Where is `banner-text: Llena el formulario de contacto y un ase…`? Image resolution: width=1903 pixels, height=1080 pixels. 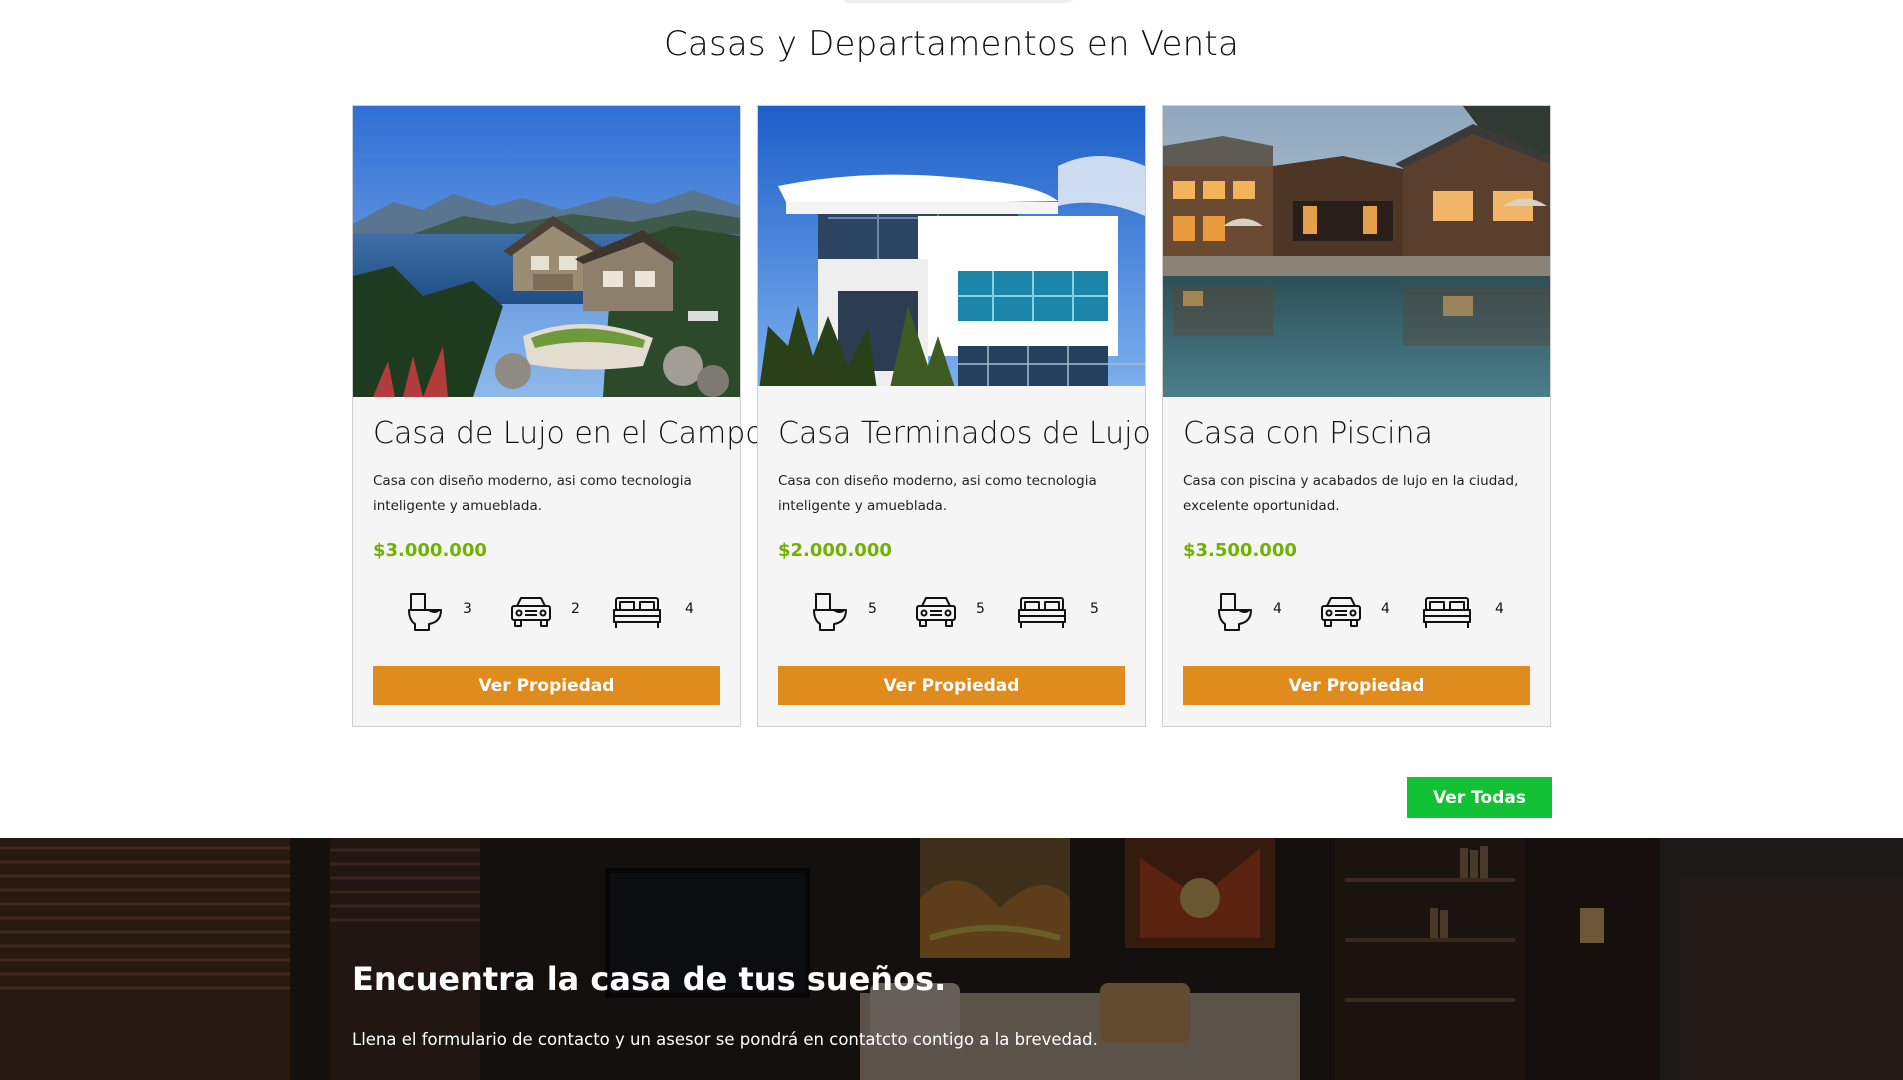
banner-text: Llena el formulario de contacto y un ase… is located at coordinates (725, 1039).